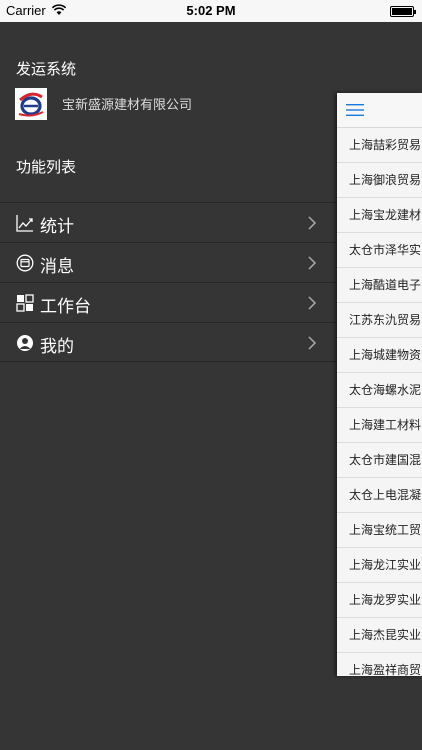  I want to click on list-item: 太仓市泽华实, so click(379, 250).